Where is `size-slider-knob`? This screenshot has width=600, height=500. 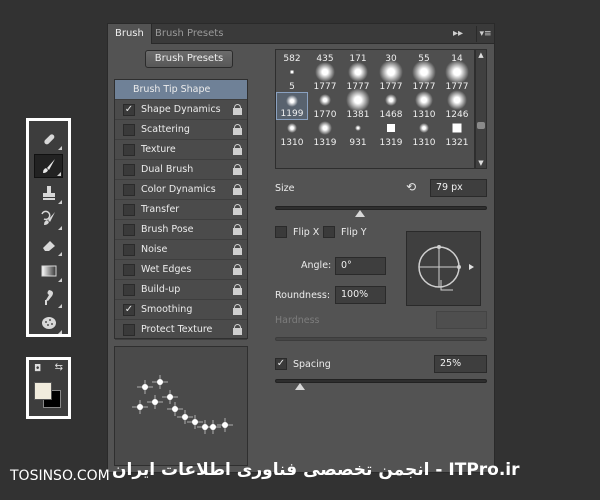
size-slider-knob is located at coordinates (359, 213).